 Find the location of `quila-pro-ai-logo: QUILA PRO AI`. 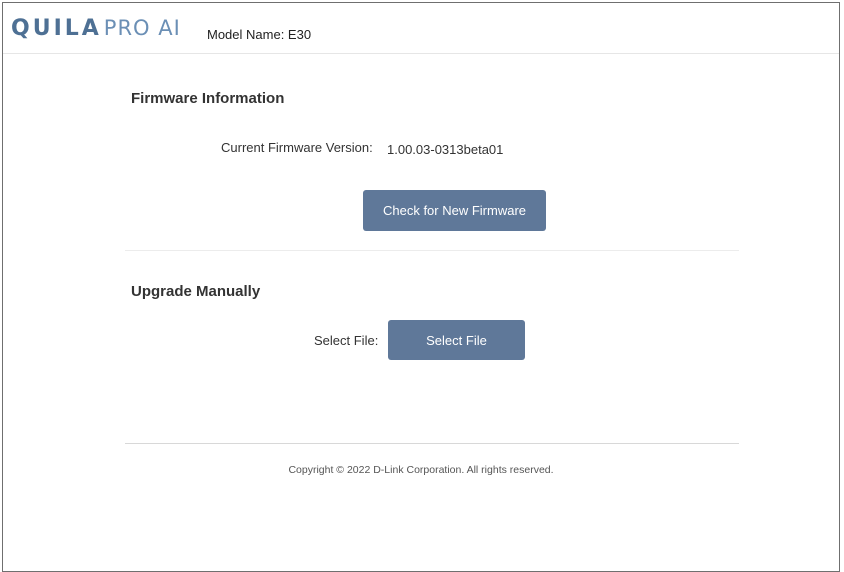

quila-pro-ai-logo: QUILA PRO AI is located at coordinates (96, 28).